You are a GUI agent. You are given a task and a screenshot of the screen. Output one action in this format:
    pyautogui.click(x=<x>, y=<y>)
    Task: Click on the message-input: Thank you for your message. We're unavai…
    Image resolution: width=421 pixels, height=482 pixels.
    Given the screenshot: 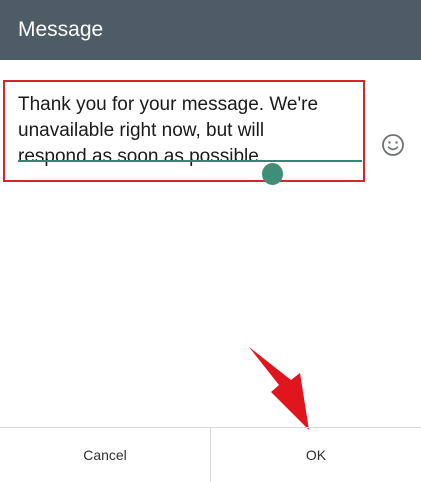 What is the action you would take?
    pyautogui.click(x=190, y=131)
    